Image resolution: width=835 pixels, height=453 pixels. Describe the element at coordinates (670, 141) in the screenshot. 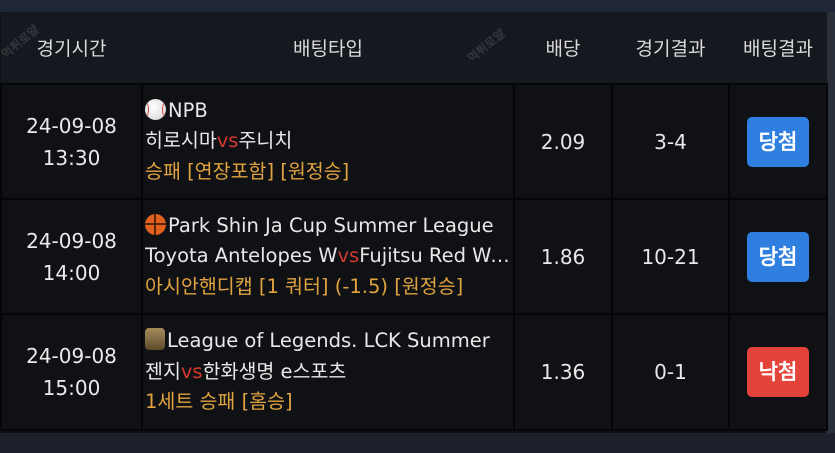

I see `score-cell: 3-4` at that location.